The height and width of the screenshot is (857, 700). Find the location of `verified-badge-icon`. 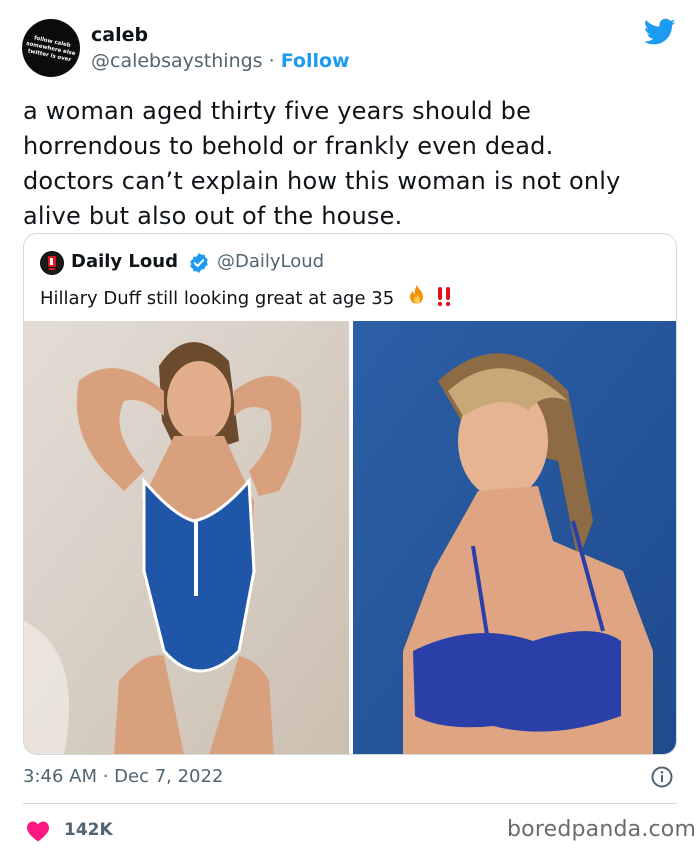

verified-badge-icon is located at coordinates (199, 263).